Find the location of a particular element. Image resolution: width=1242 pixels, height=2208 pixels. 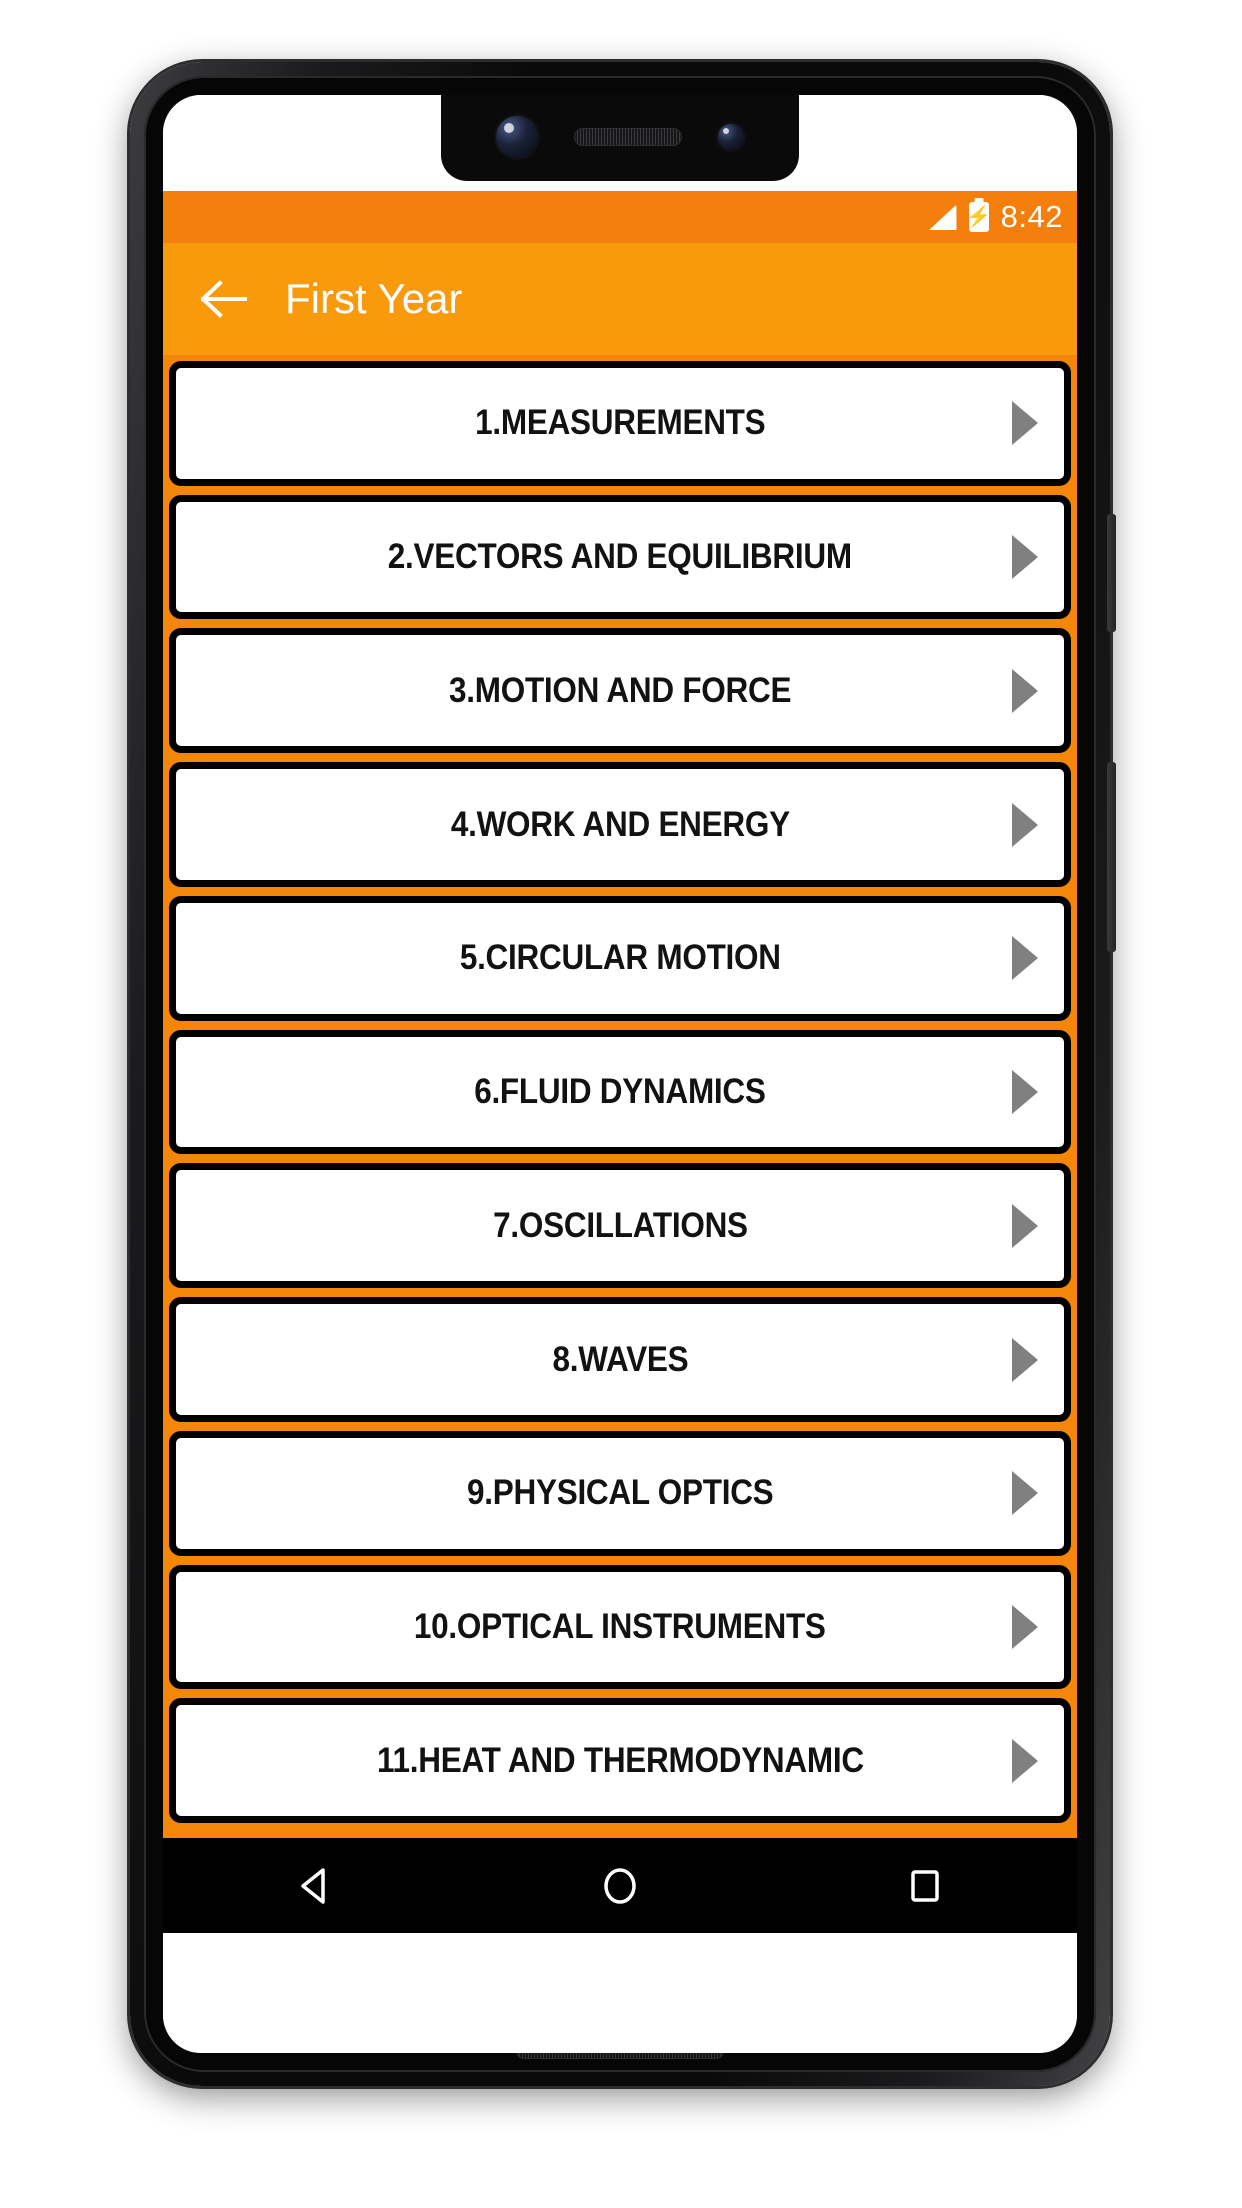

list-item: 6.FLUID DYNAMICS is located at coordinates (620, 1092).